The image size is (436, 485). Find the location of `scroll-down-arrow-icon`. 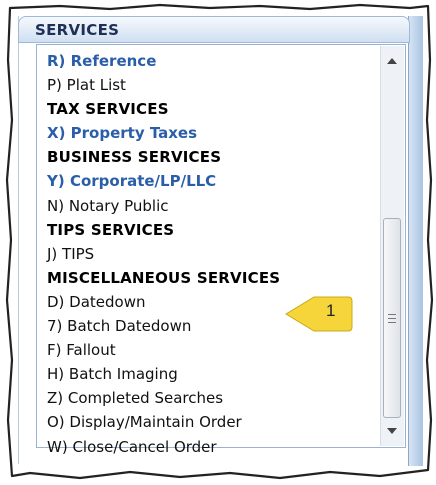

scroll-down-arrow-icon is located at coordinates (392, 431).